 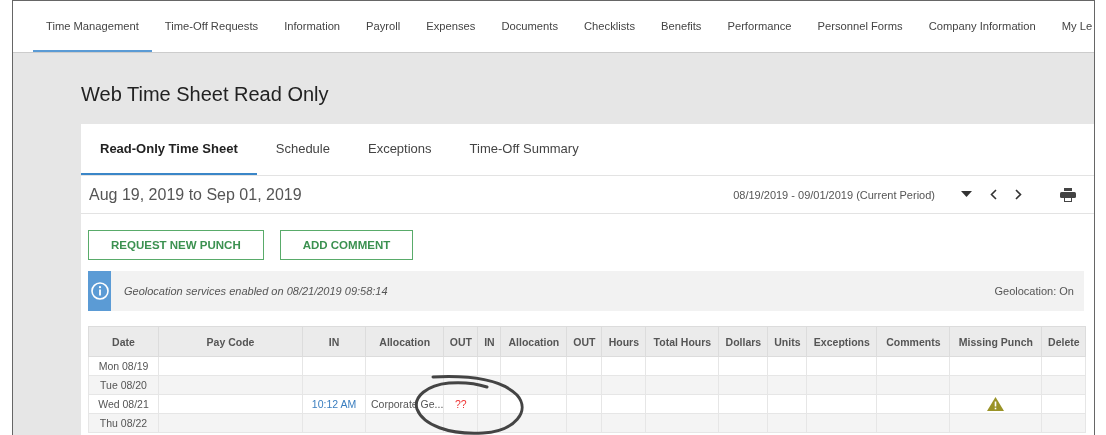 What do you see at coordinates (530, 26) in the screenshot?
I see `nav-tab: Documents` at bounding box center [530, 26].